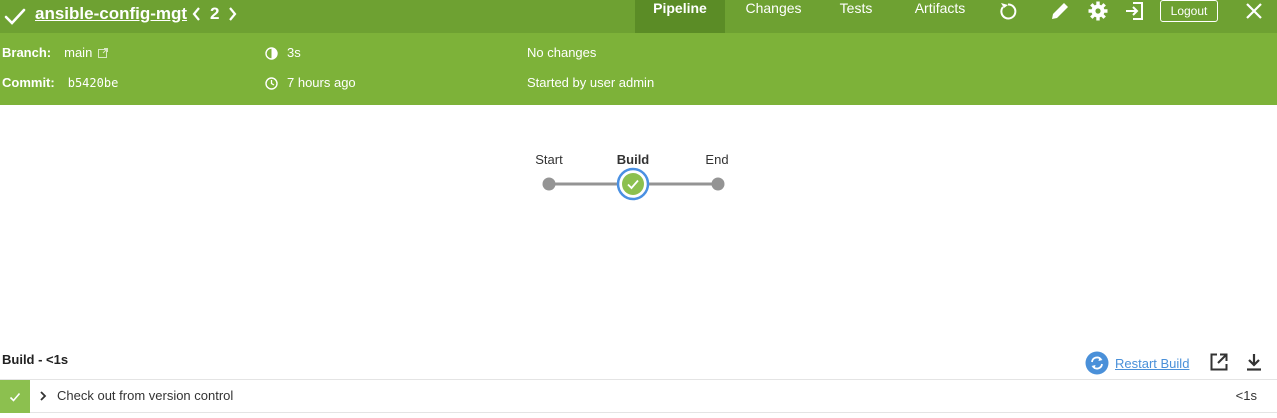 The image size is (1277, 418). What do you see at coordinates (638, 362) in the screenshot?
I see `steps-header: Build - <1s Restart Build` at bounding box center [638, 362].